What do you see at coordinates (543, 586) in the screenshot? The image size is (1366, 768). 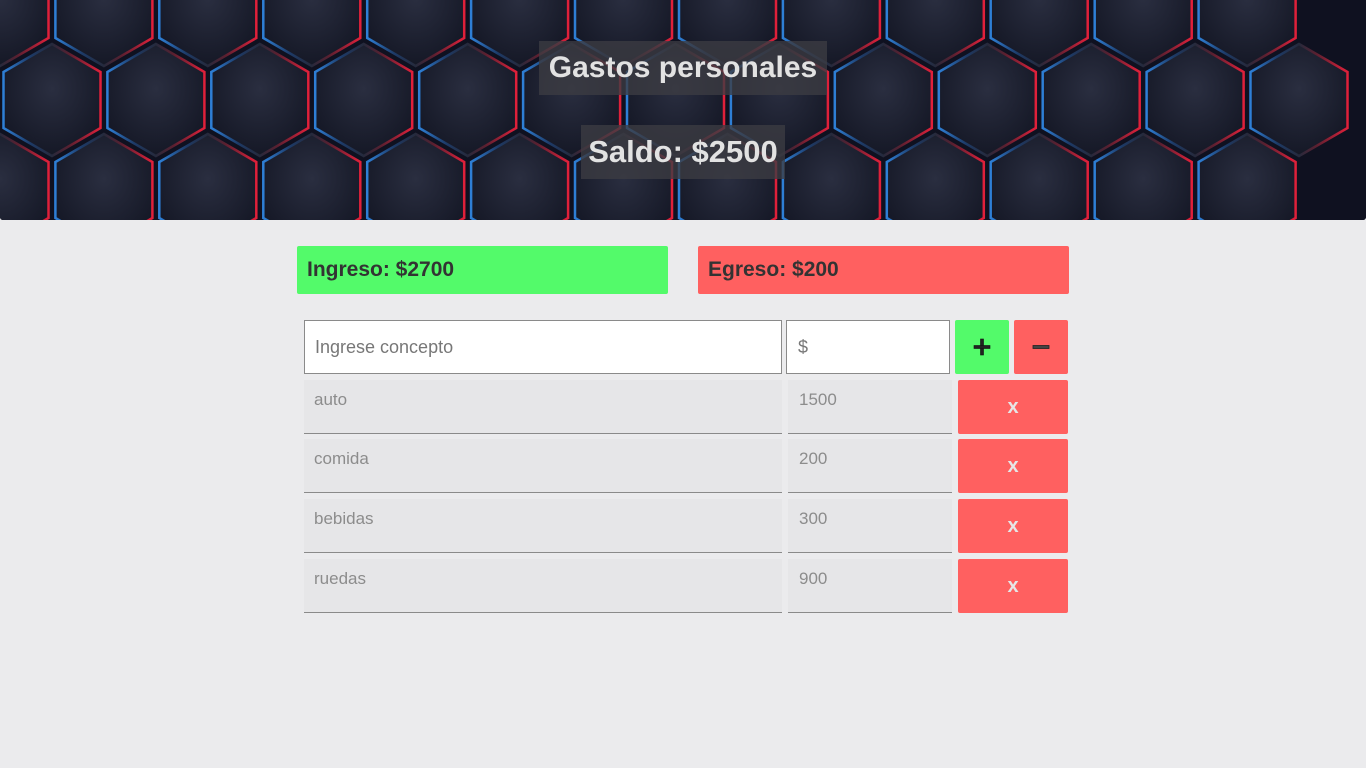 I see `item-concept: ruedas` at bounding box center [543, 586].